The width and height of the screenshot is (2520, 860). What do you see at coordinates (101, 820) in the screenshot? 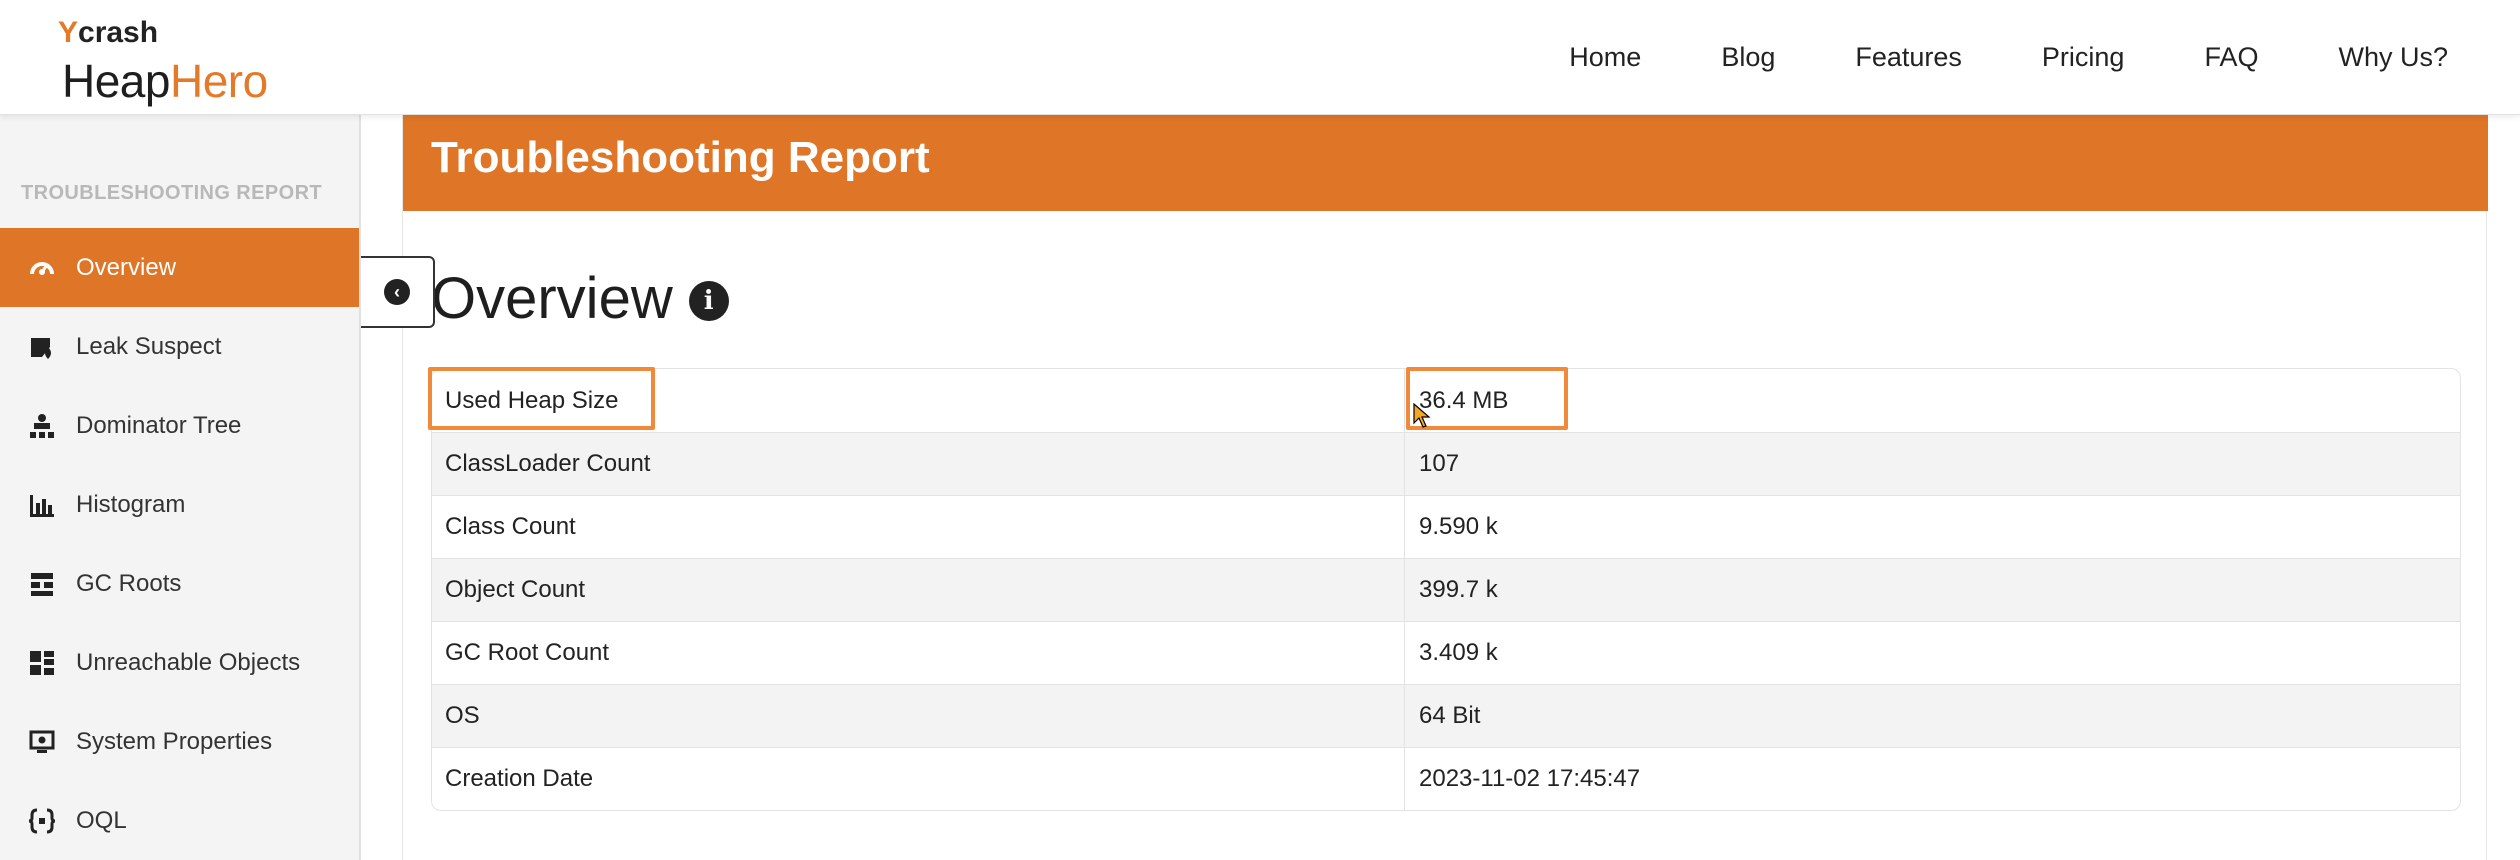
I see `sidebar-item-label: OQL` at bounding box center [101, 820].